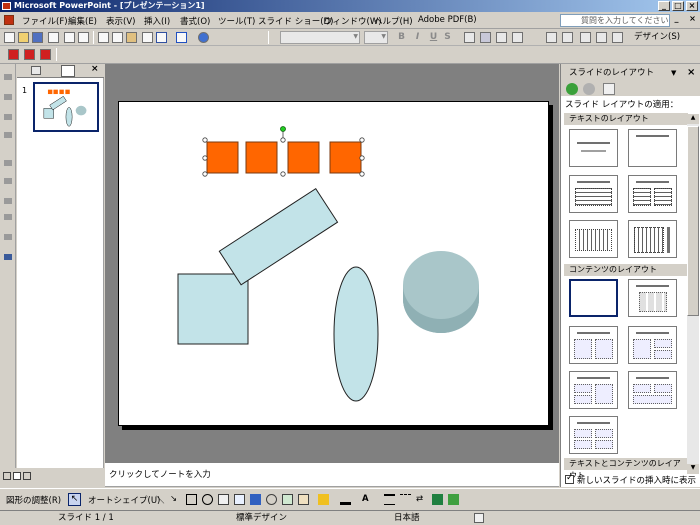  Describe the element at coordinates (36, 70) in the screenshot. I see `outline-tab` at that location.